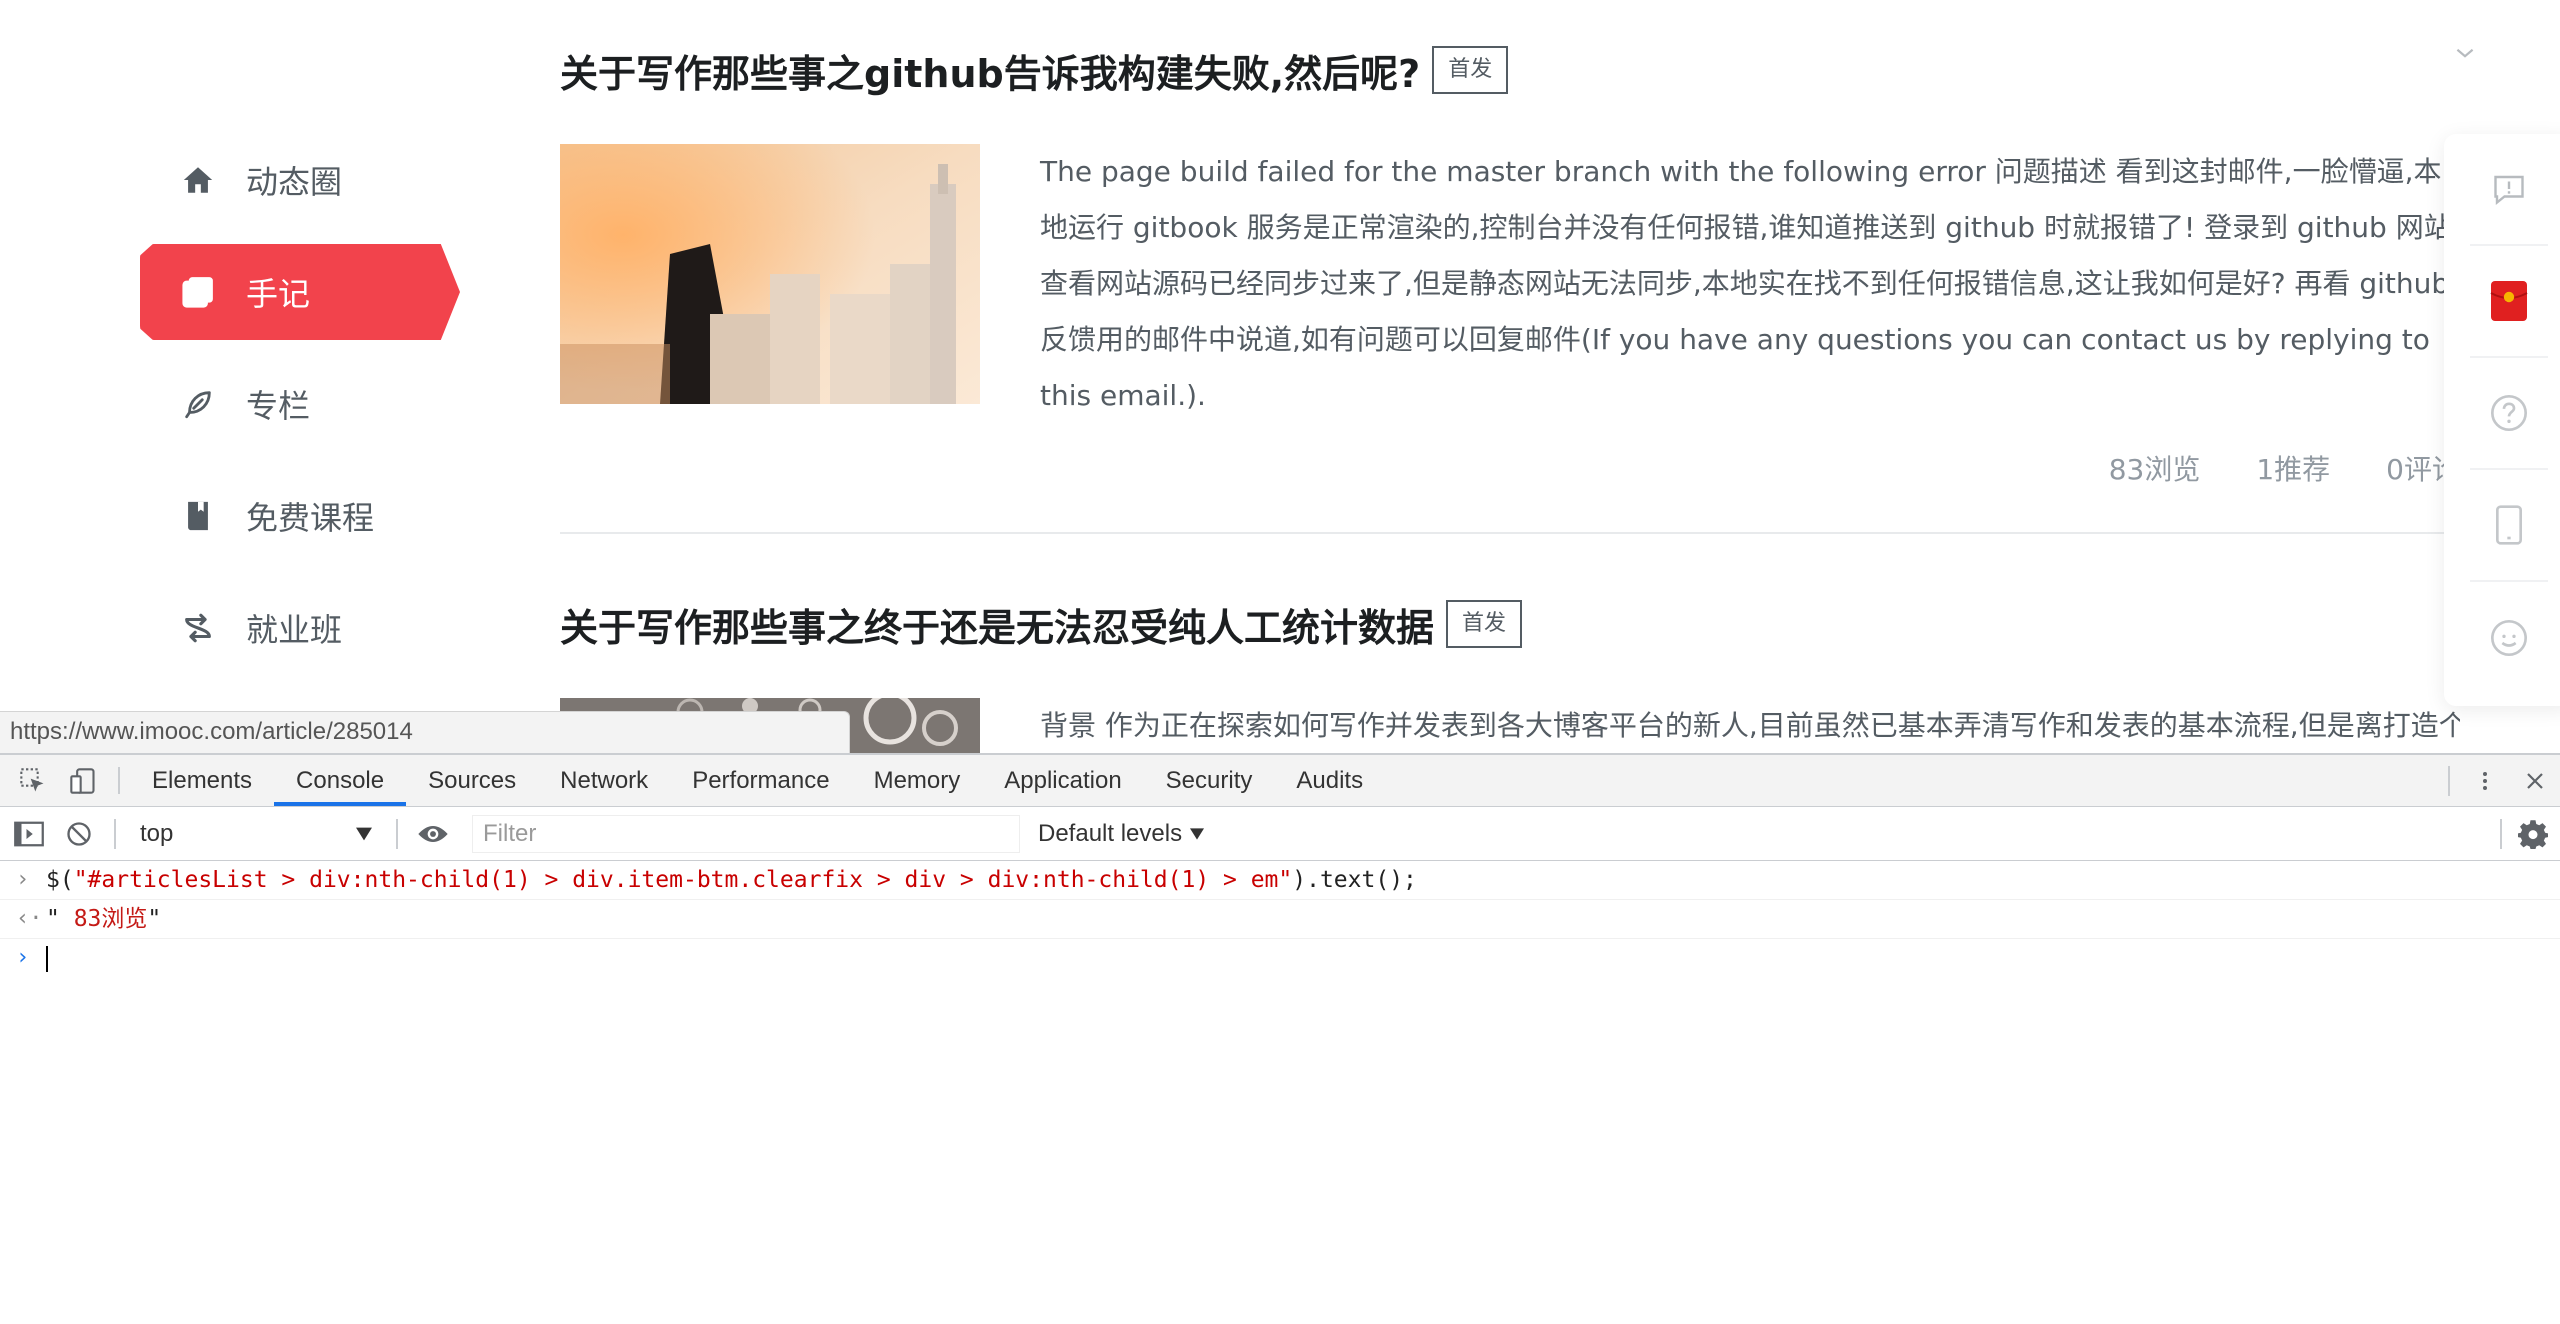 This screenshot has height=1324, width=2560. What do you see at coordinates (604, 780) in the screenshot?
I see `tab-network: Network` at bounding box center [604, 780].